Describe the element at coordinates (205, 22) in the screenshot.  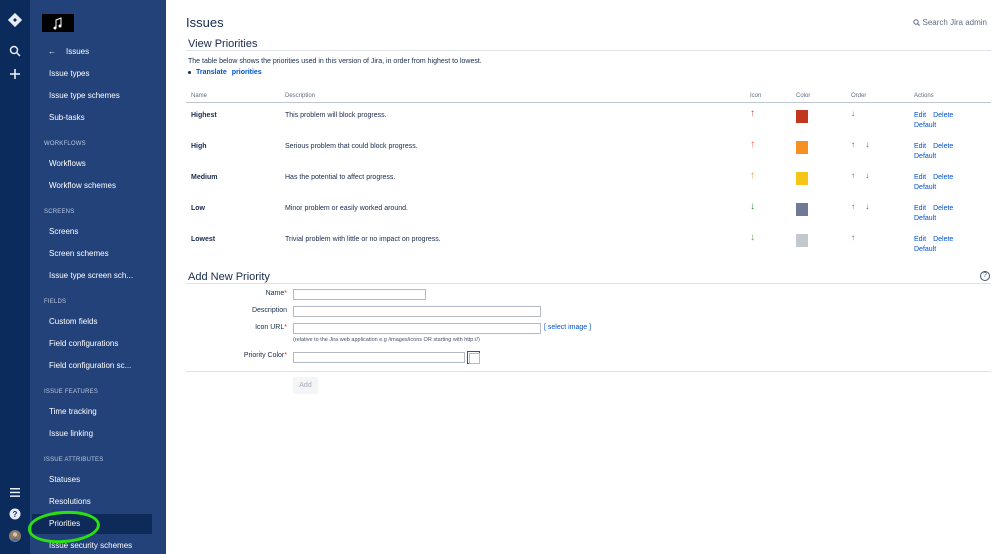
I see `page-title: Issues` at that location.